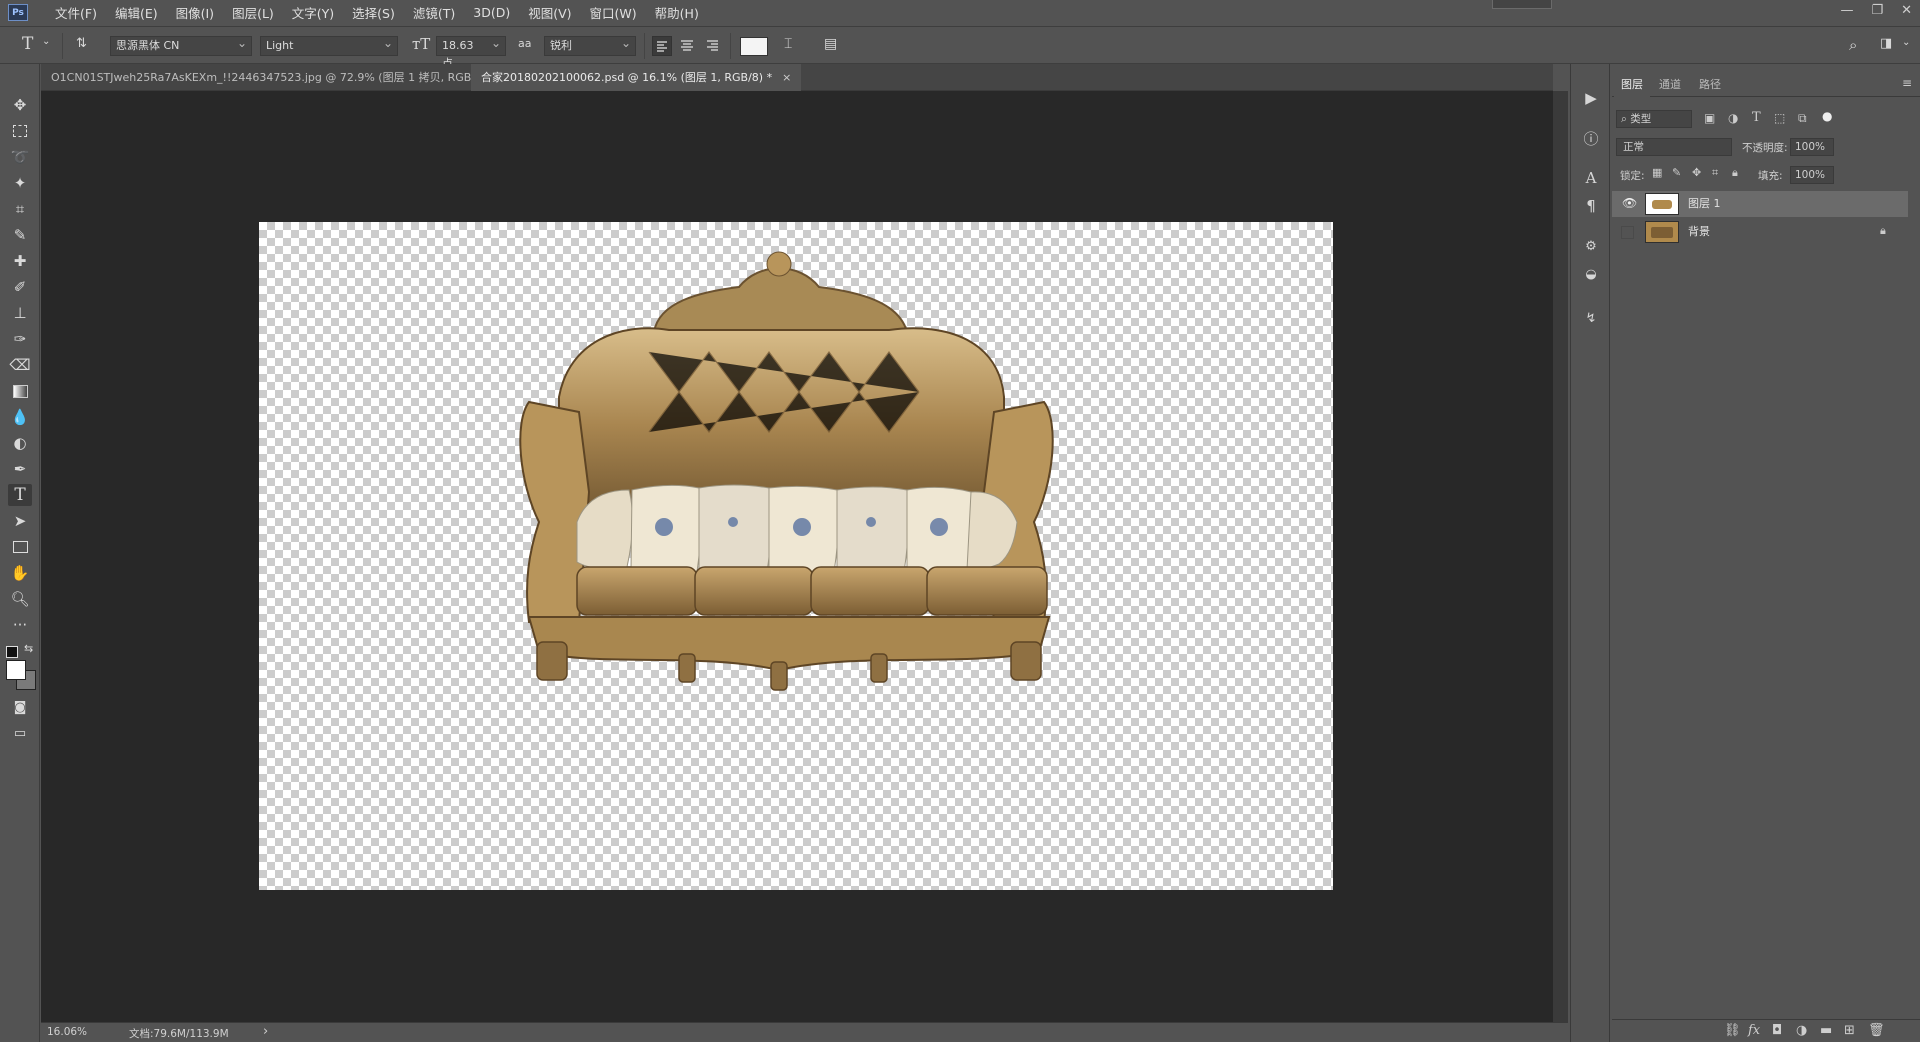  I want to click on panel-menu-icon: ≡, so click(1907, 83).